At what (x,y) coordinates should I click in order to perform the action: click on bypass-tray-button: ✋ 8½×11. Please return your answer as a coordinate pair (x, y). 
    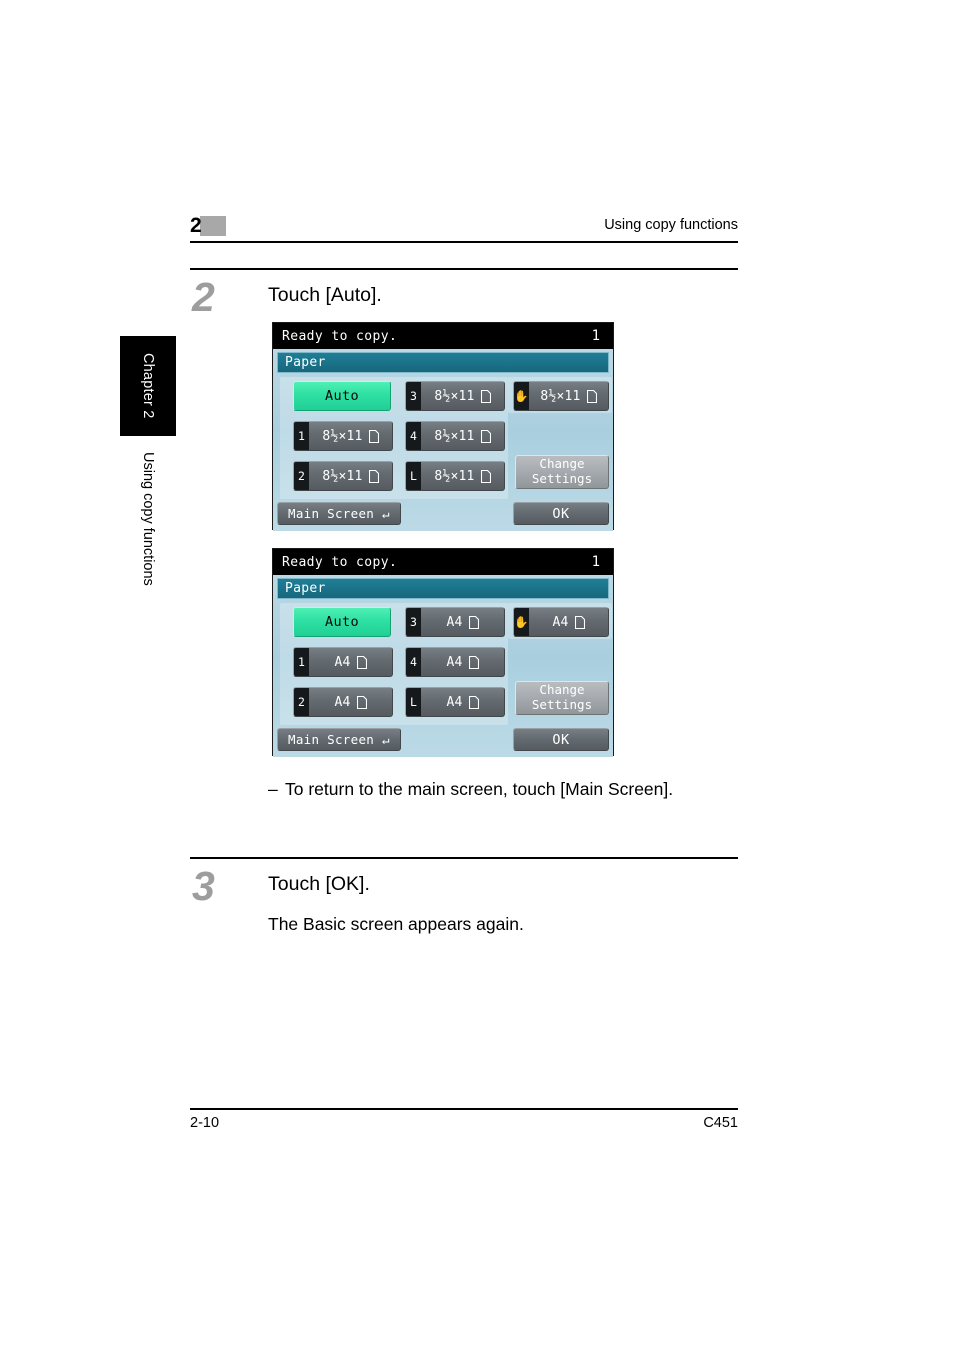
    Looking at the image, I should click on (561, 396).